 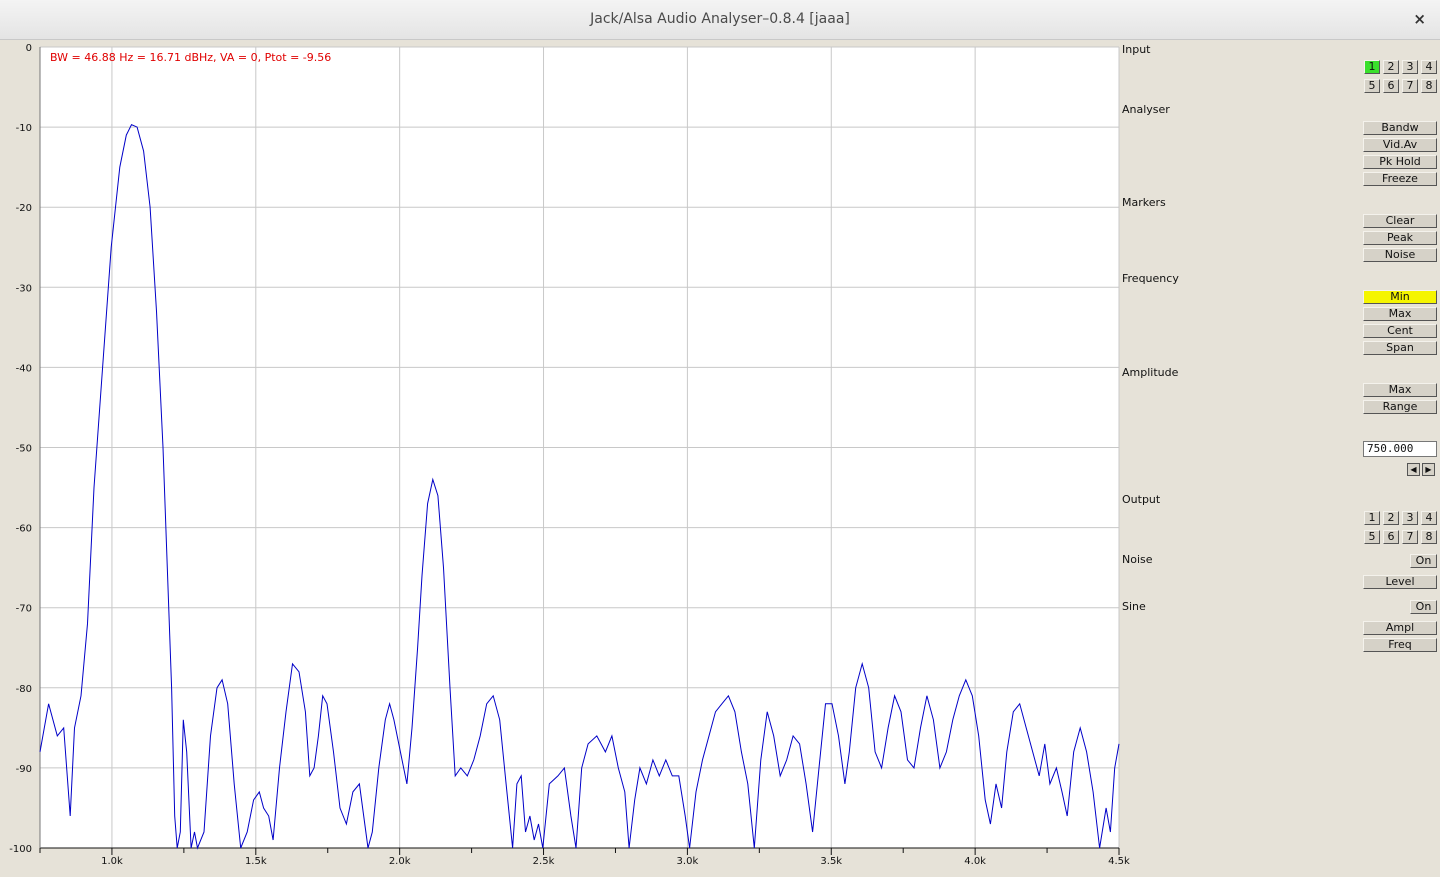 What do you see at coordinates (1400, 390) in the screenshot?
I see `amp-max-button: Max` at bounding box center [1400, 390].